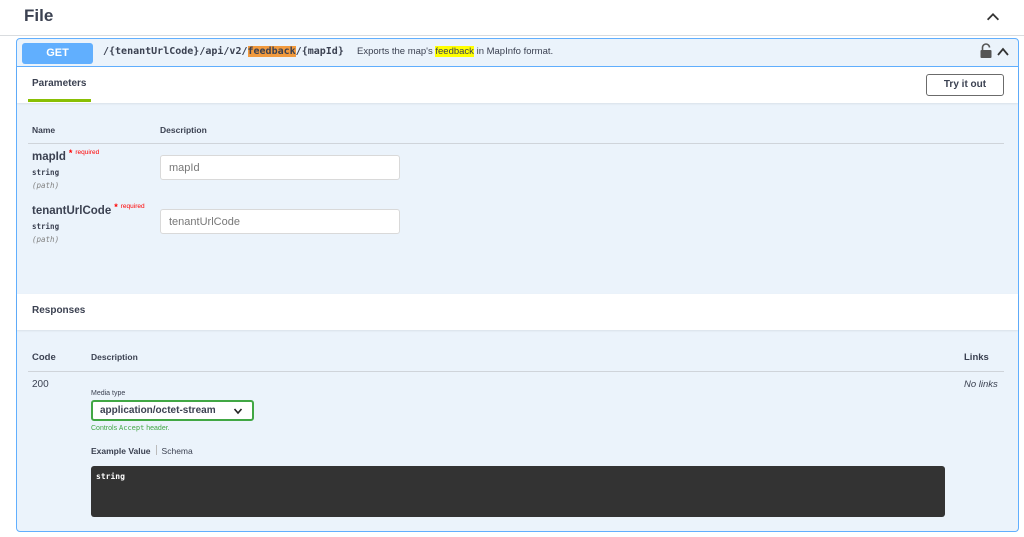  What do you see at coordinates (59, 100) in the screenshot?
I see `tab-underline` at bounding box center [59, 100].